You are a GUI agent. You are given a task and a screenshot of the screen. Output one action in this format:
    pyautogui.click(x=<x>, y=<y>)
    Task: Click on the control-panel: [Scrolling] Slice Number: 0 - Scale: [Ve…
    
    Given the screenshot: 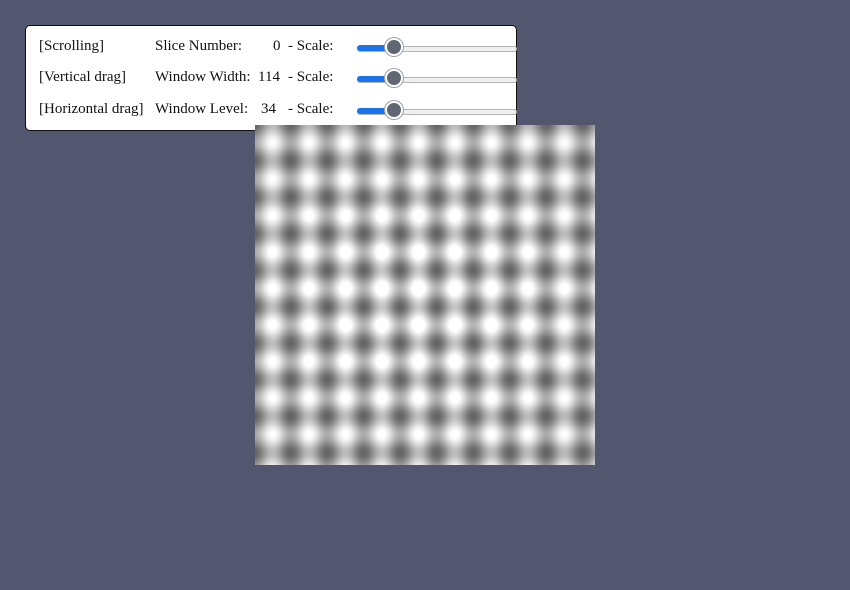 What is the action you would take?
    pyautogui.click(x=271, y=78)
    